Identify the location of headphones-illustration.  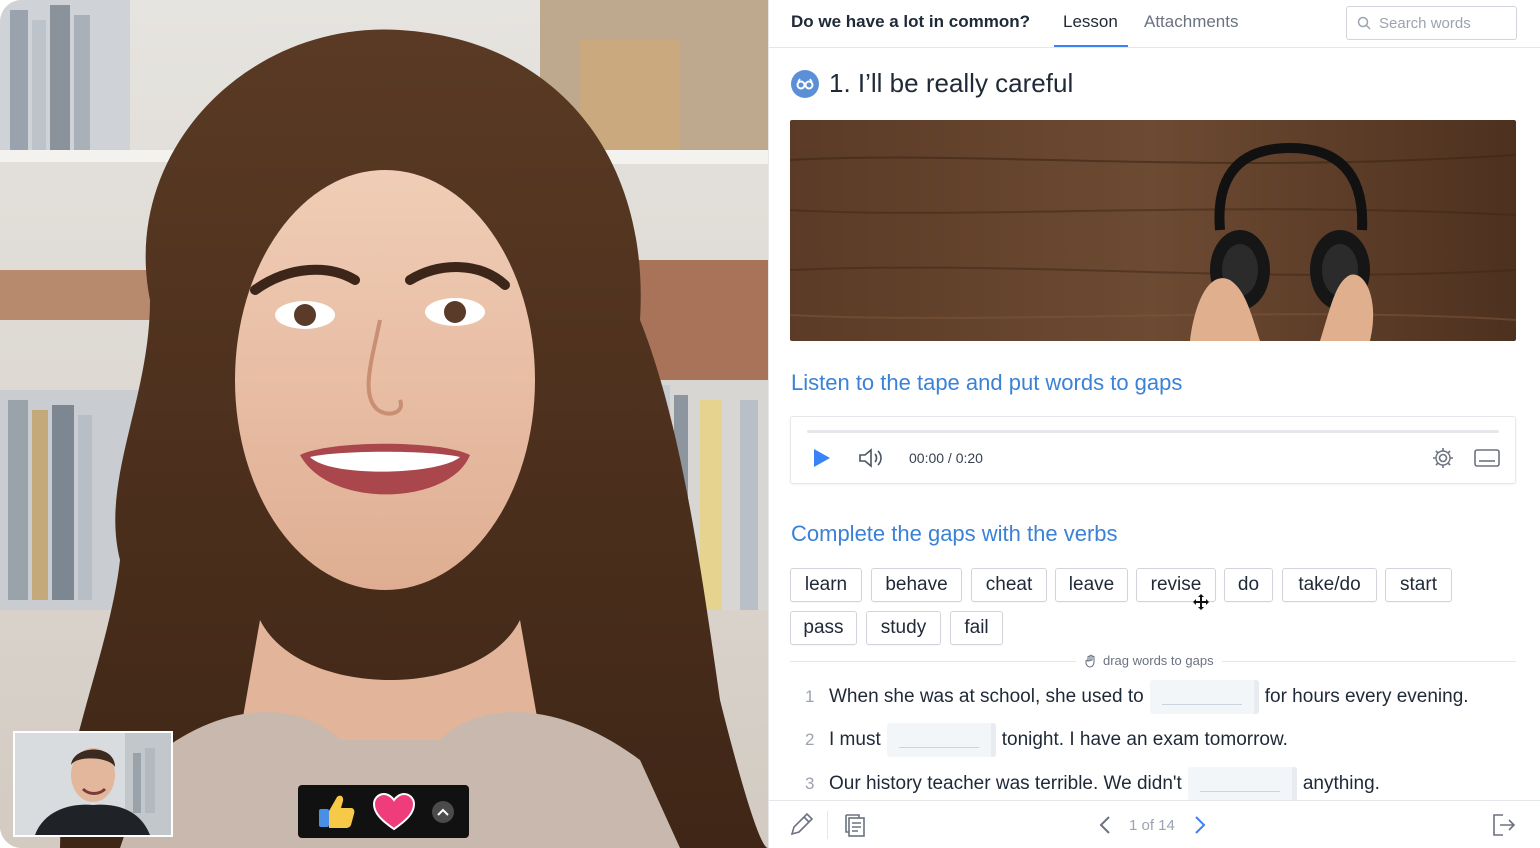
(1153, 230).